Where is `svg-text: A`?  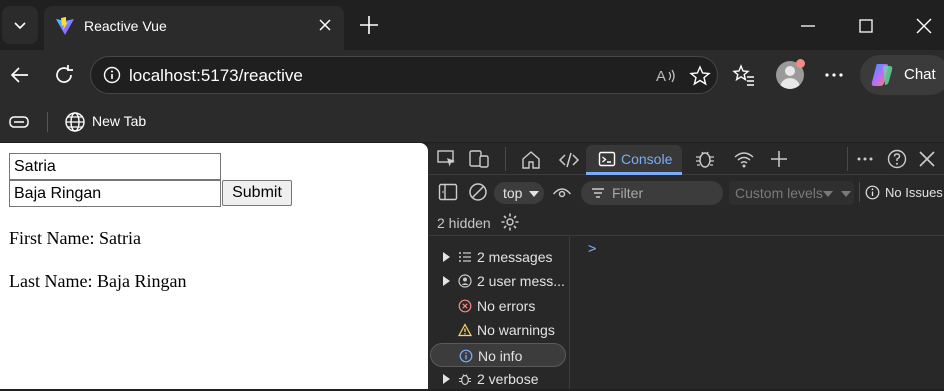
svg-text: A is located at coordinates (661, 76).